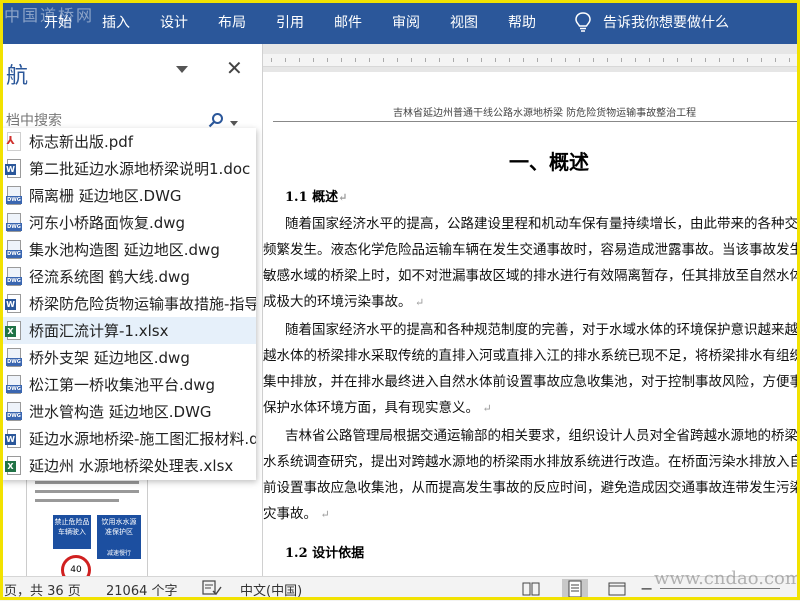 This screenshot has width=800, height=601. I want to click on sign-no-hazmat: 禁止危险品车辆驶入, so click(72, 532).